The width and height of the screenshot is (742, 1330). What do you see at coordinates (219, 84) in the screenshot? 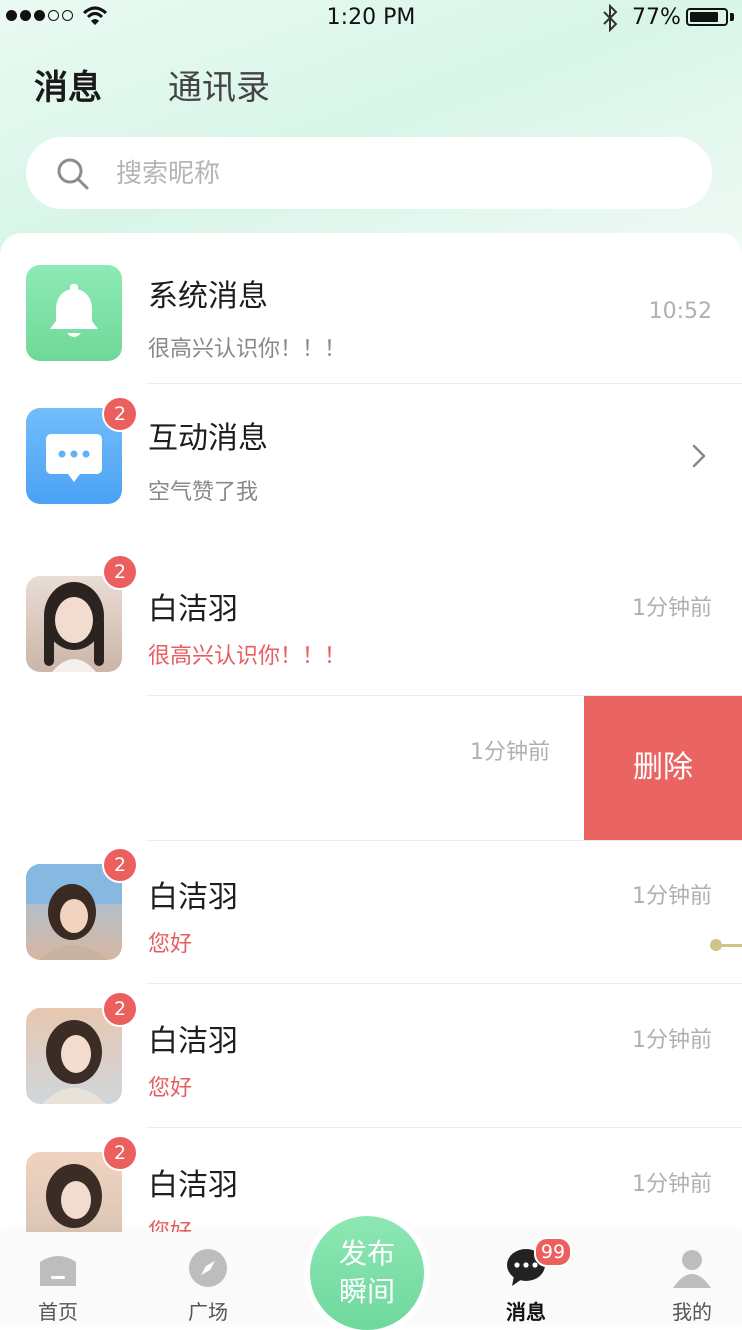
I see `tab-contacts: 通讯录` at bounding box center [219, 84].